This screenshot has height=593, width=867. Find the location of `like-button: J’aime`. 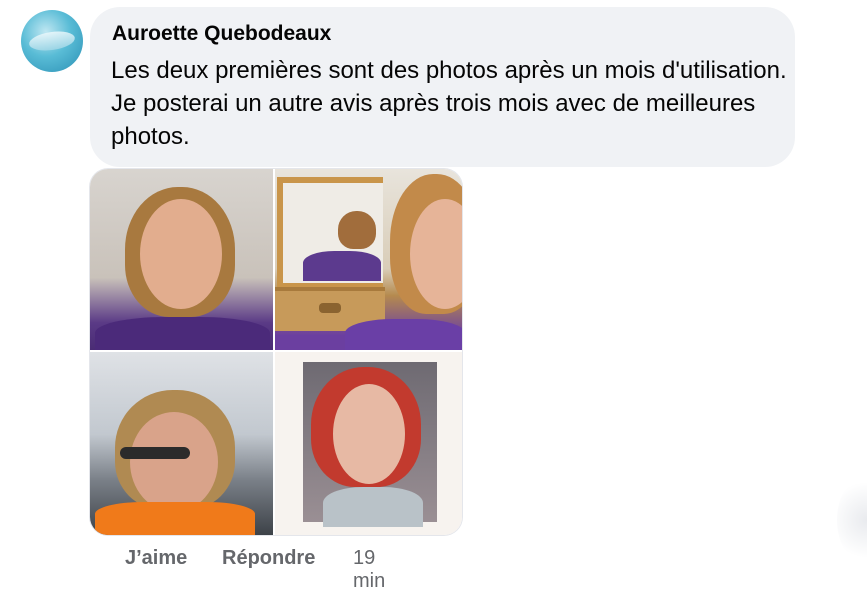

like-button: J’aime is located at coordinates (156, 558).